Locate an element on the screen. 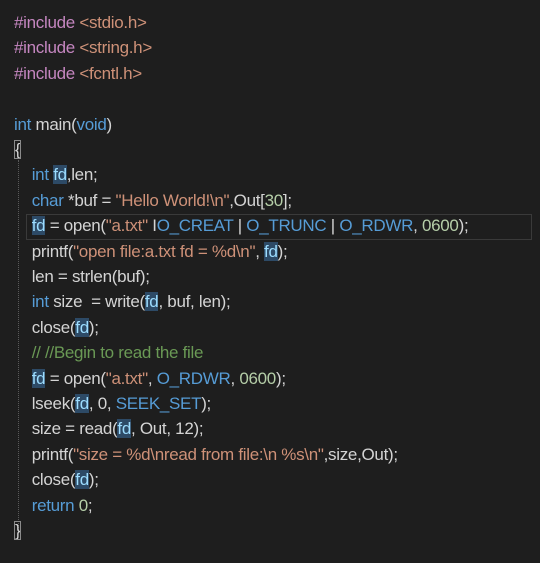 Image resolution: width=540 pixels, height=563 pixels. brace-token: } is located at coordinates (18, 530).